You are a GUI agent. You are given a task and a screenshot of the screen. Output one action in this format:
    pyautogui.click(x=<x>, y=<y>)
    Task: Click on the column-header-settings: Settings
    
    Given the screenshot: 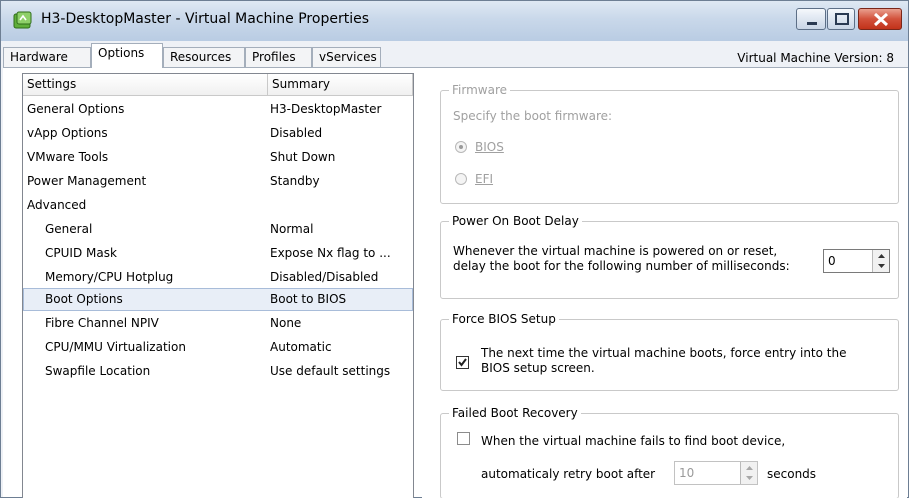 What is the action you would take?
    pyautogui.click(x=145, y=85)
    